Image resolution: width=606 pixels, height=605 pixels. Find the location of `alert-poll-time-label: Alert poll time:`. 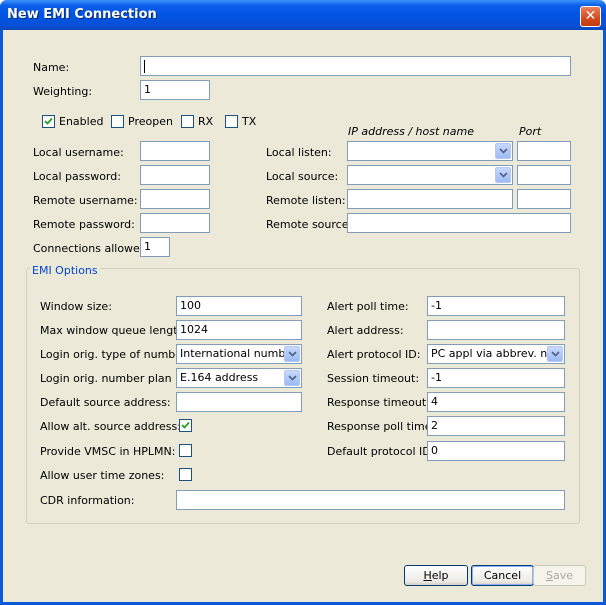

alert-poll-time-label: Alert poll time: is located at coordinates (368, 306).